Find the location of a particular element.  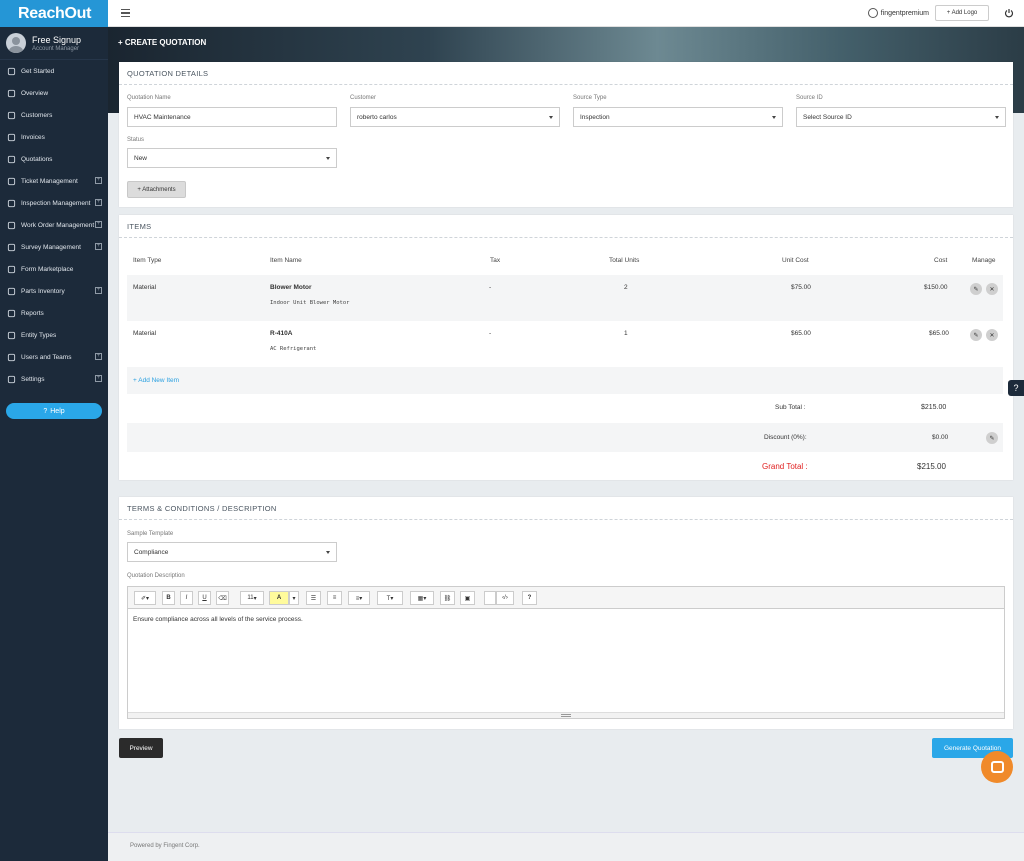

grip-icon is located at coordinates (566, 715).